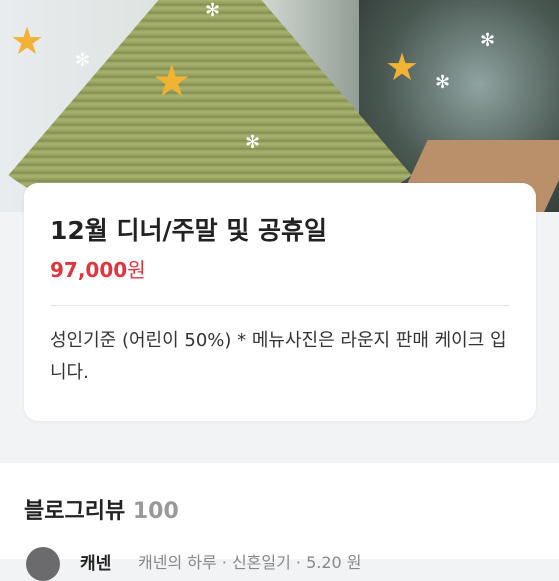 Image resolution: width=559 pixels, height=581 pixels. I want to click on product-title: 12월 디너/주말 및 공휴일, so click(189, 230).